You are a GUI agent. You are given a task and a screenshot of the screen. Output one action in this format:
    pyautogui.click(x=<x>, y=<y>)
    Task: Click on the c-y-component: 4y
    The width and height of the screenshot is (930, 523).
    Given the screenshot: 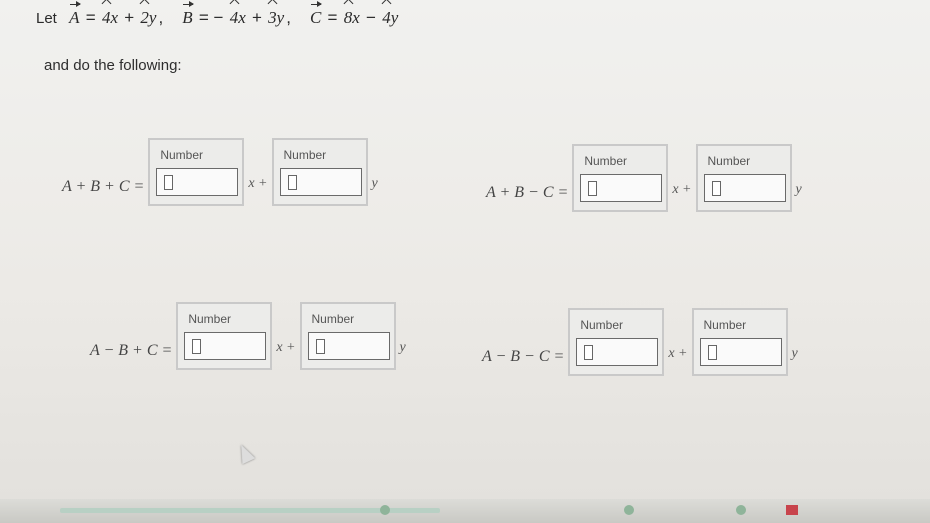 What is the action you would take?
    pyautogui.click(x=390, y=17)
    